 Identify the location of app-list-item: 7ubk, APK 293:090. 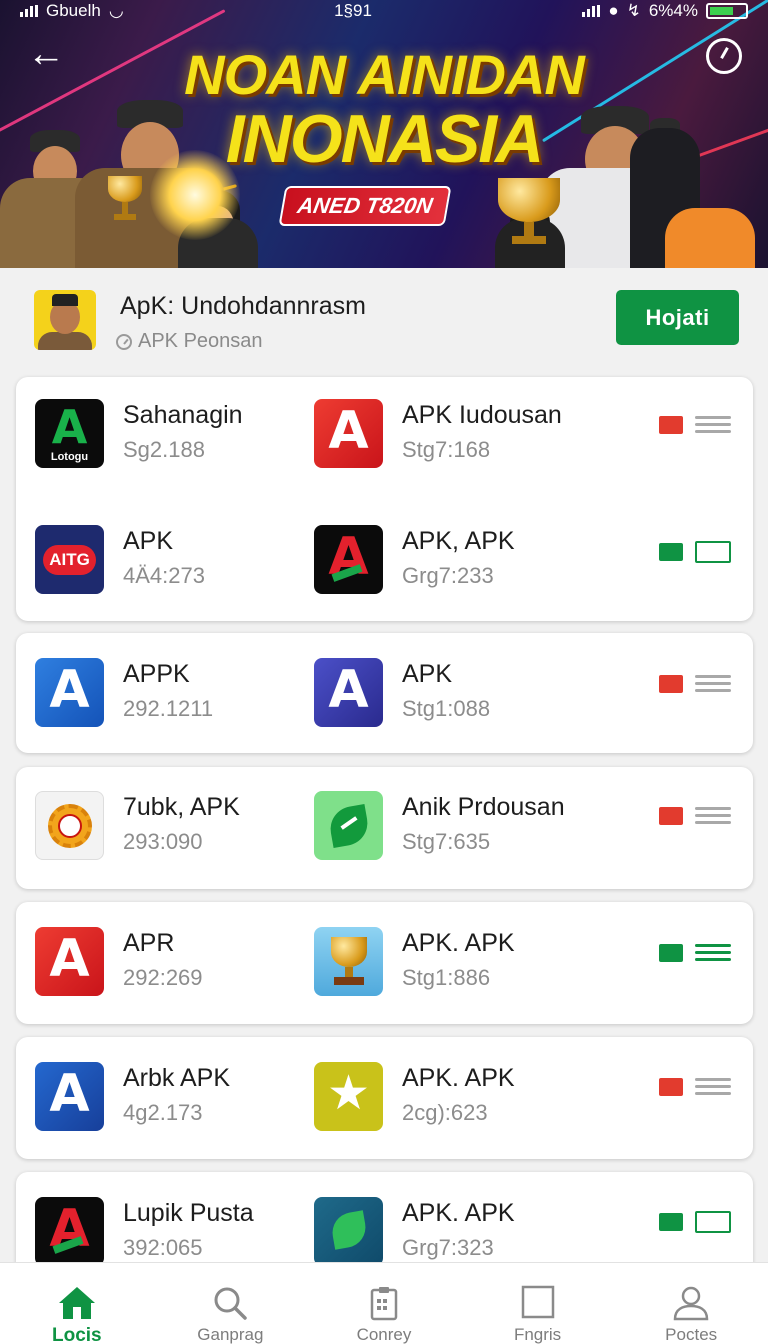
(165, 826).